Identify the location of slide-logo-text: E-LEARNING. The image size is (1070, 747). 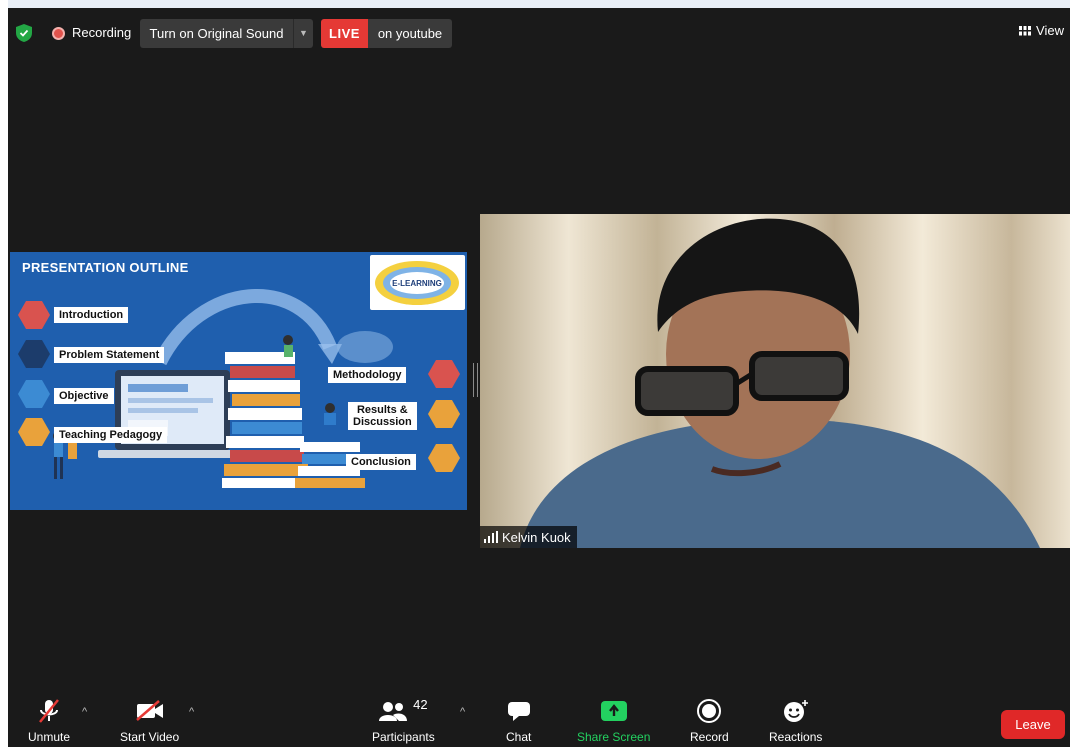
(417, 283).